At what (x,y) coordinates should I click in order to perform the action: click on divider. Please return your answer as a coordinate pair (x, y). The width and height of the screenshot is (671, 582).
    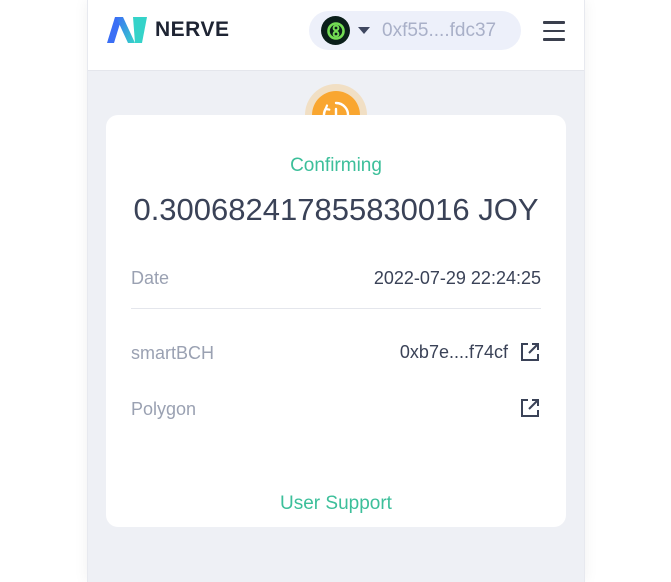
    Looking at the image, I should click on (336, 308).